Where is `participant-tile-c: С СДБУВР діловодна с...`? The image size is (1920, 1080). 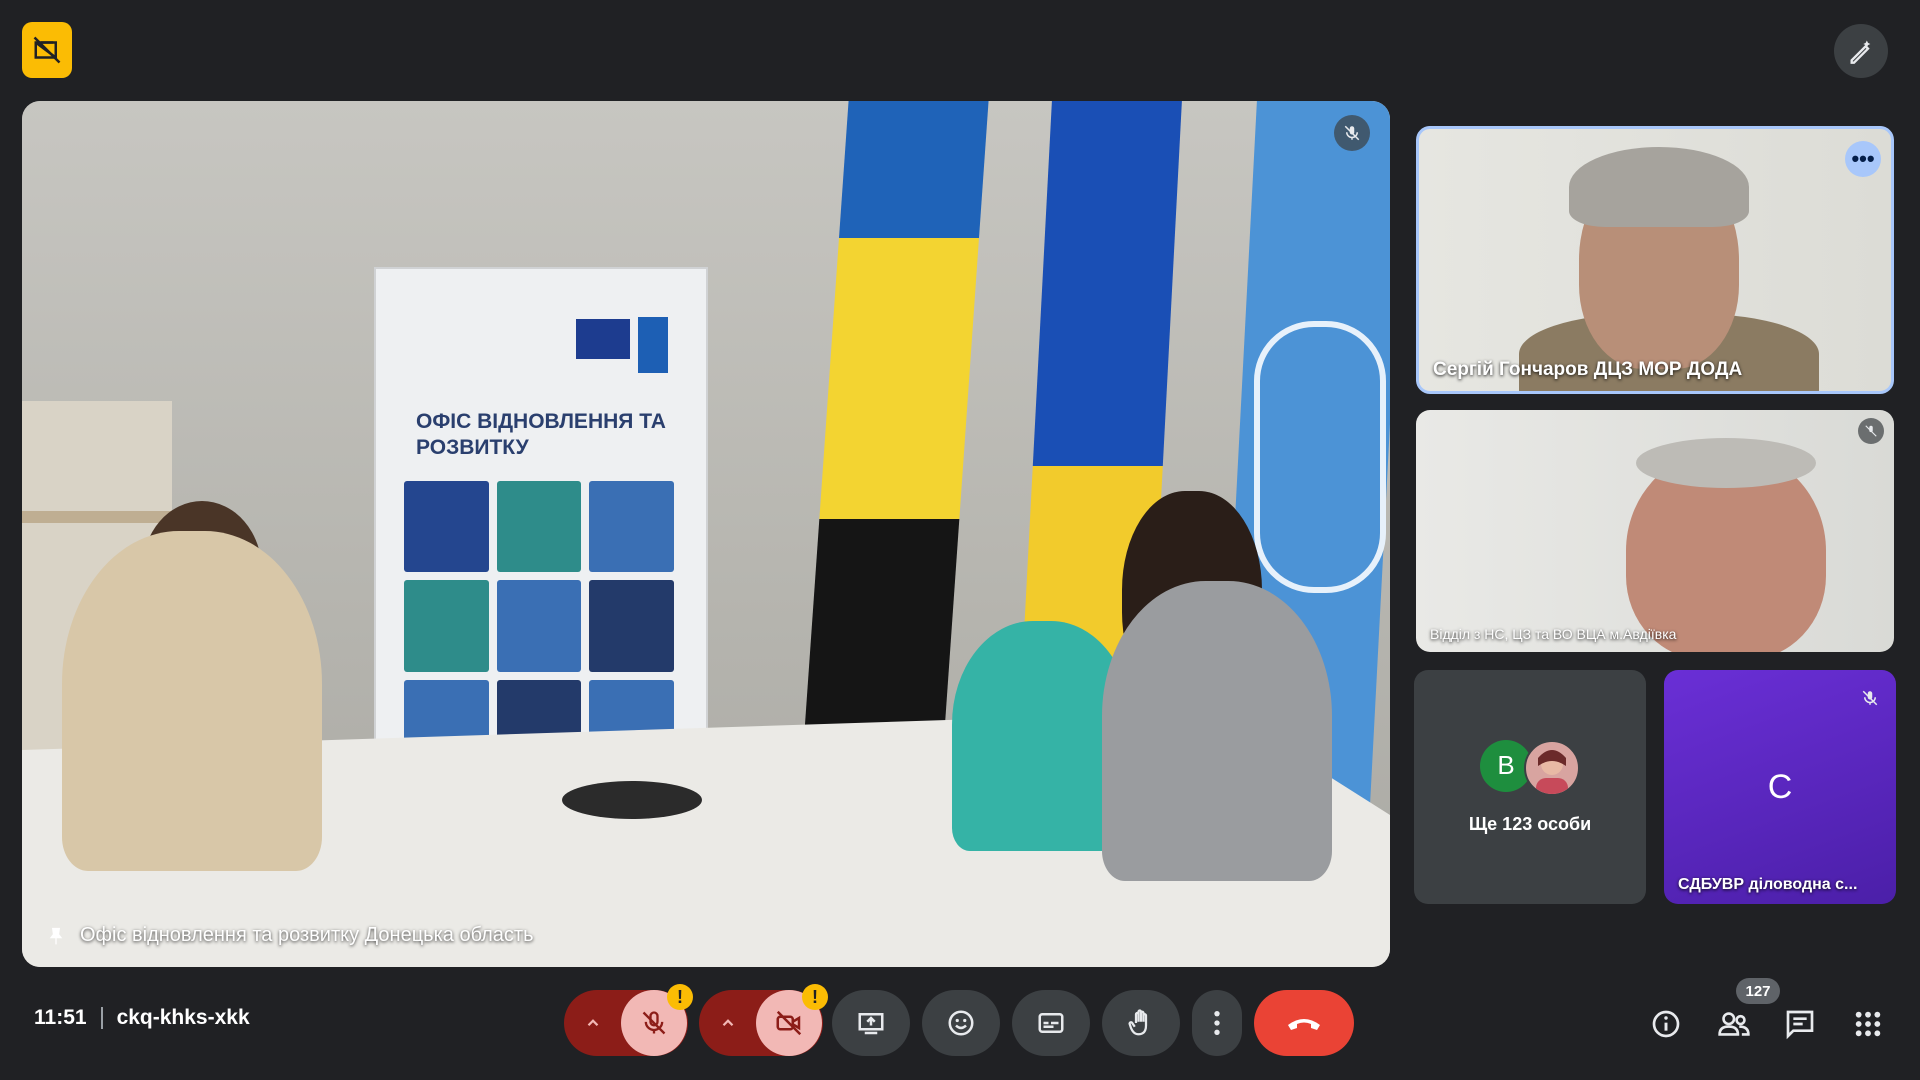 participant-tile-c: С СДБУВР діловодна с... is located at coordinates (1780, 787).